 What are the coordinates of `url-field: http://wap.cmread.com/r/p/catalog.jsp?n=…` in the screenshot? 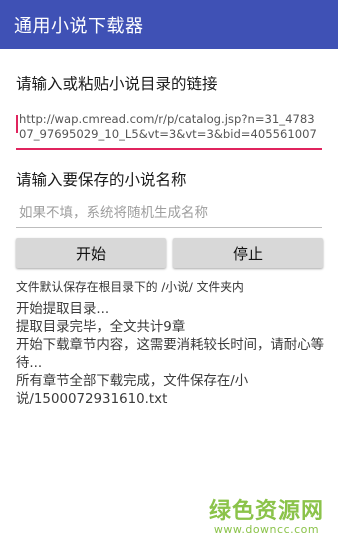 It's located at (169, 131).